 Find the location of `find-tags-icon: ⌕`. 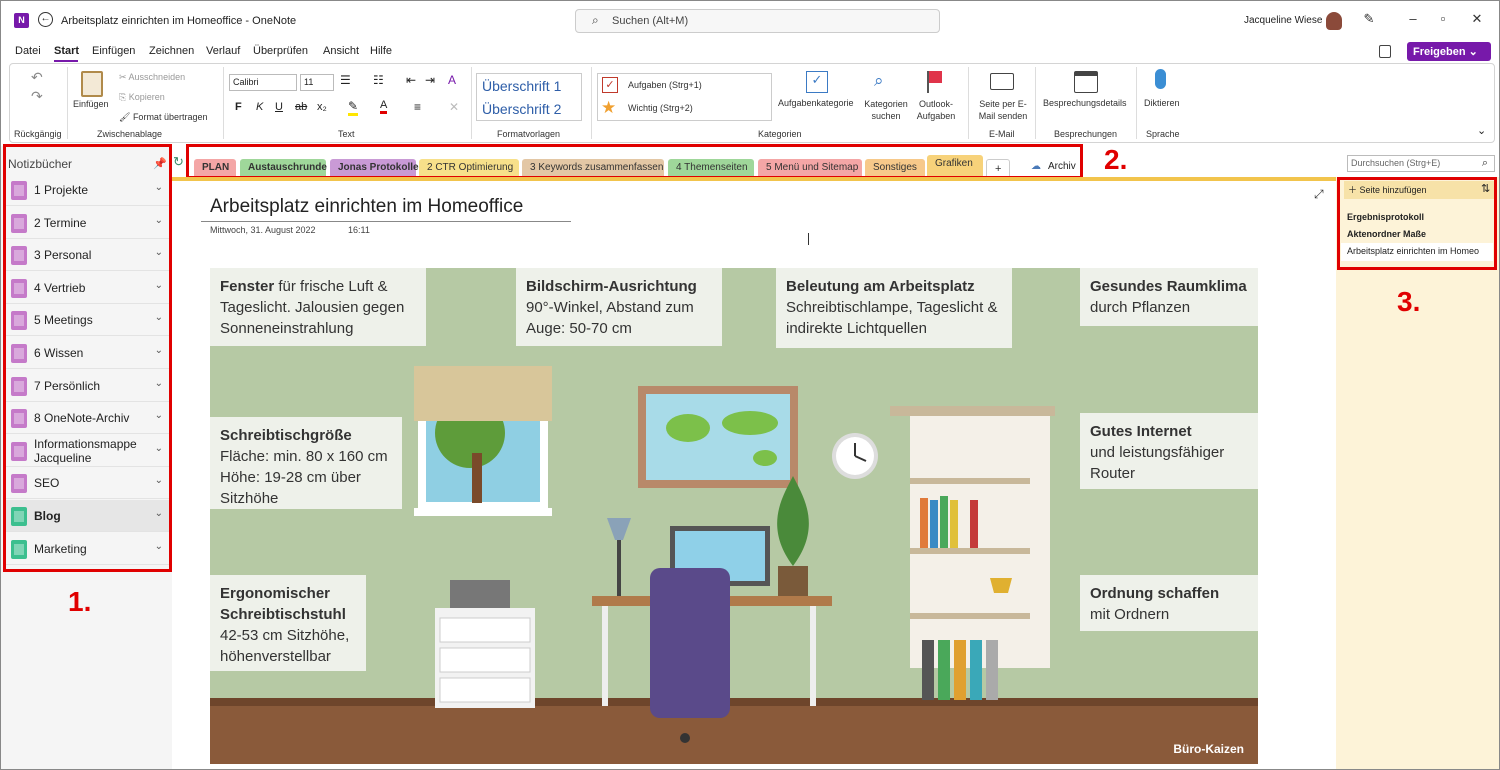

find-tags-icon: ⌕ is located at coordinates (879, 81).